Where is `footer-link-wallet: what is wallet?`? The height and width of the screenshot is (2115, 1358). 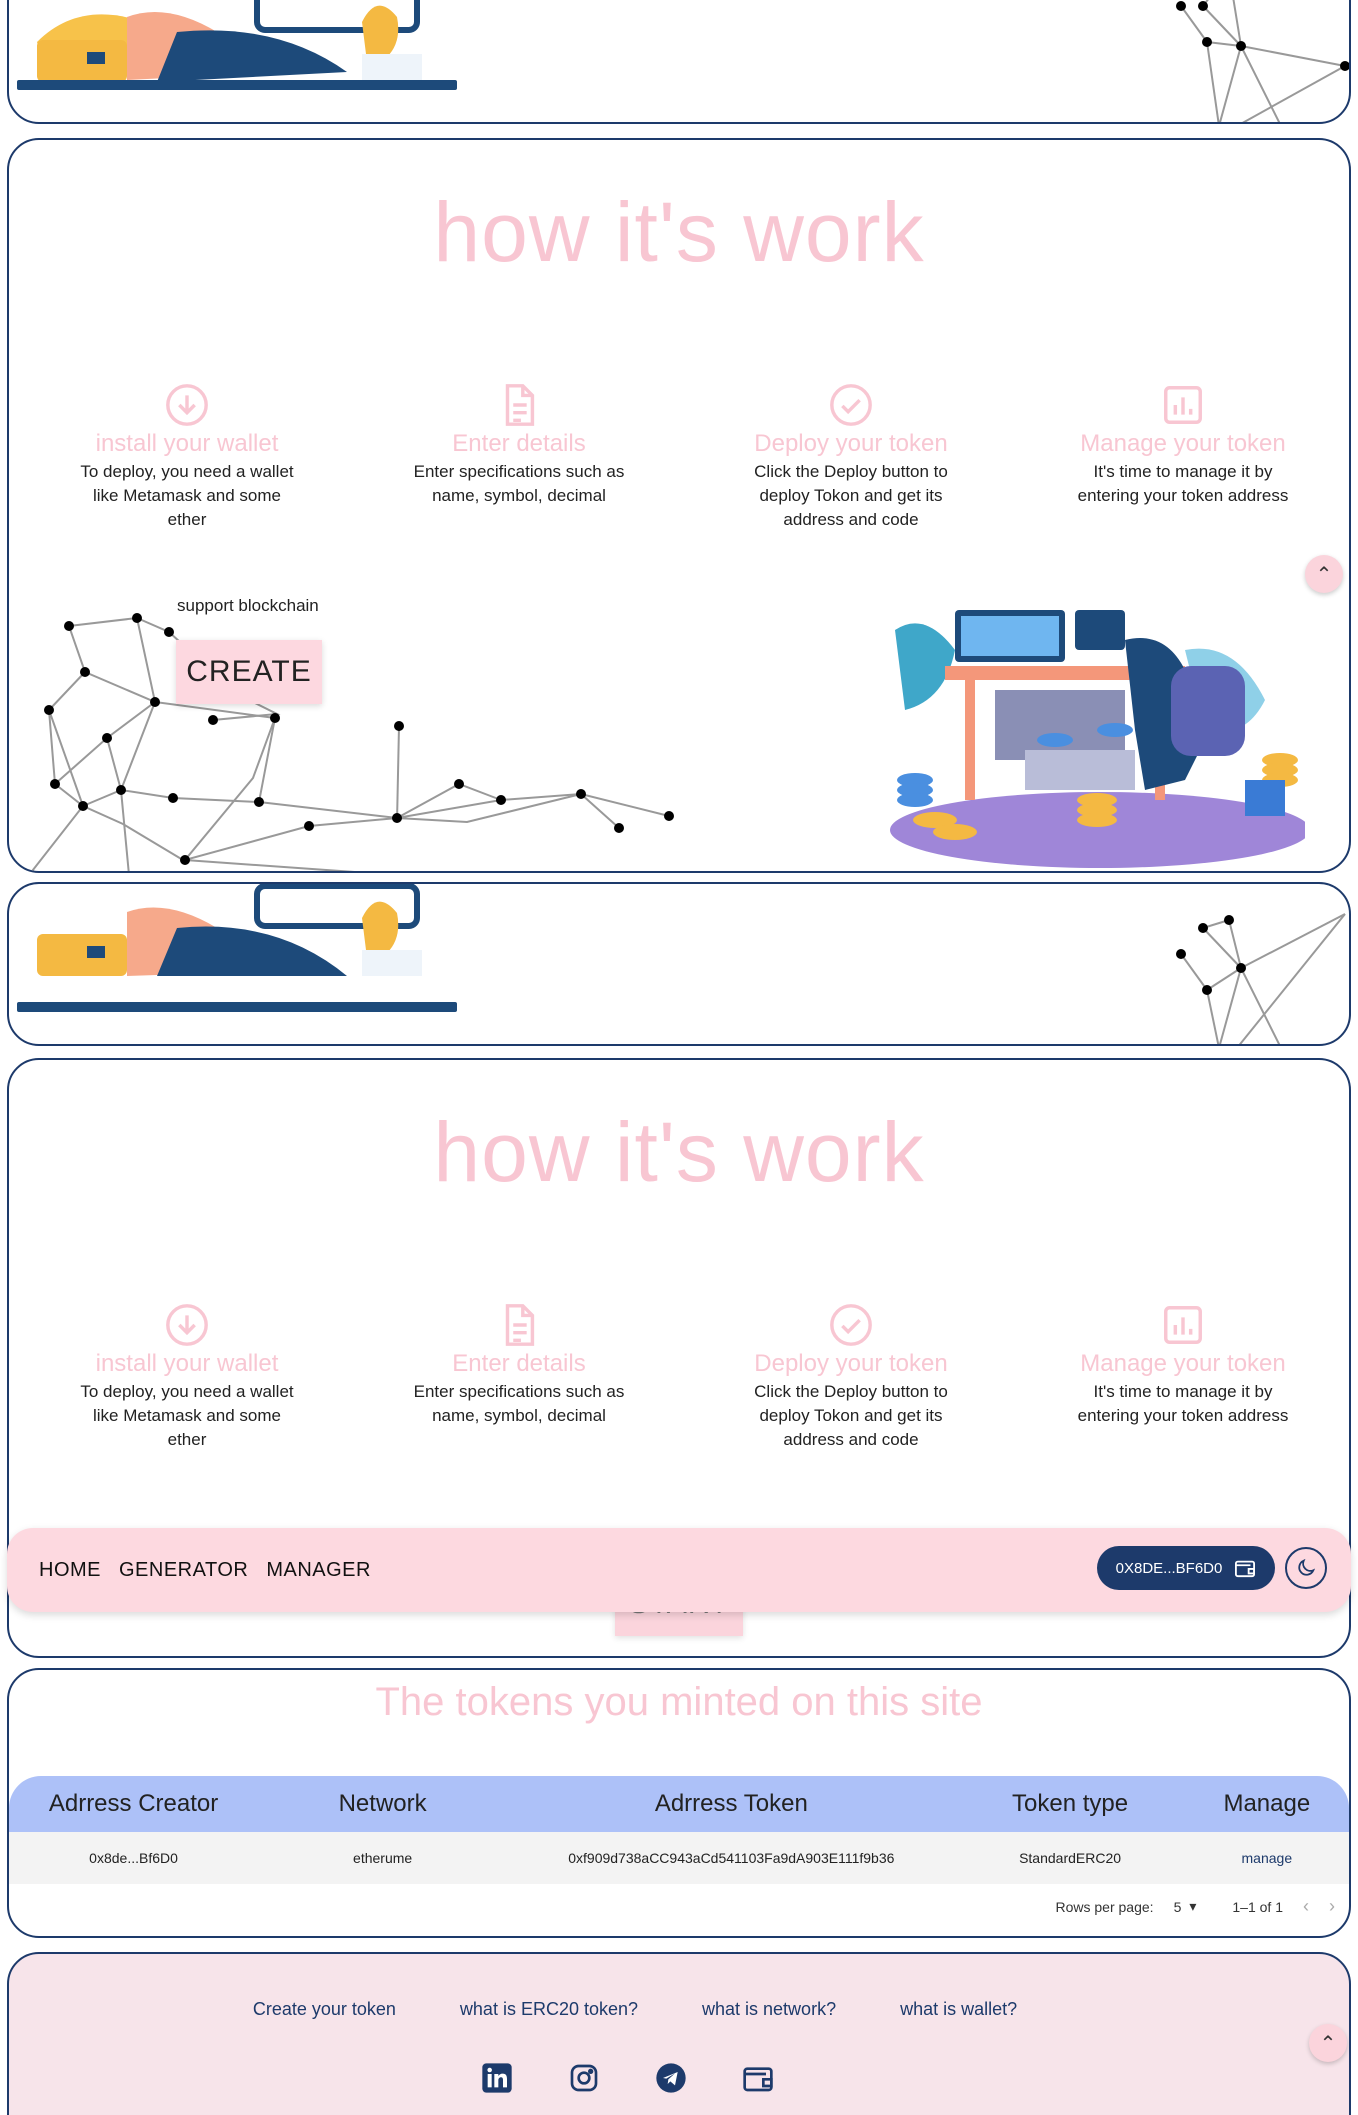
footer-link-wallet: what is wallet? is located at coordinates (958, 2009).